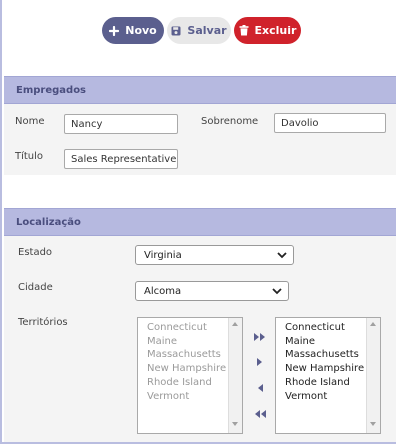 Image resolution: width=396 pixels, height=444 pixels. I want to click on move-all-right-button, so click(260, 337).